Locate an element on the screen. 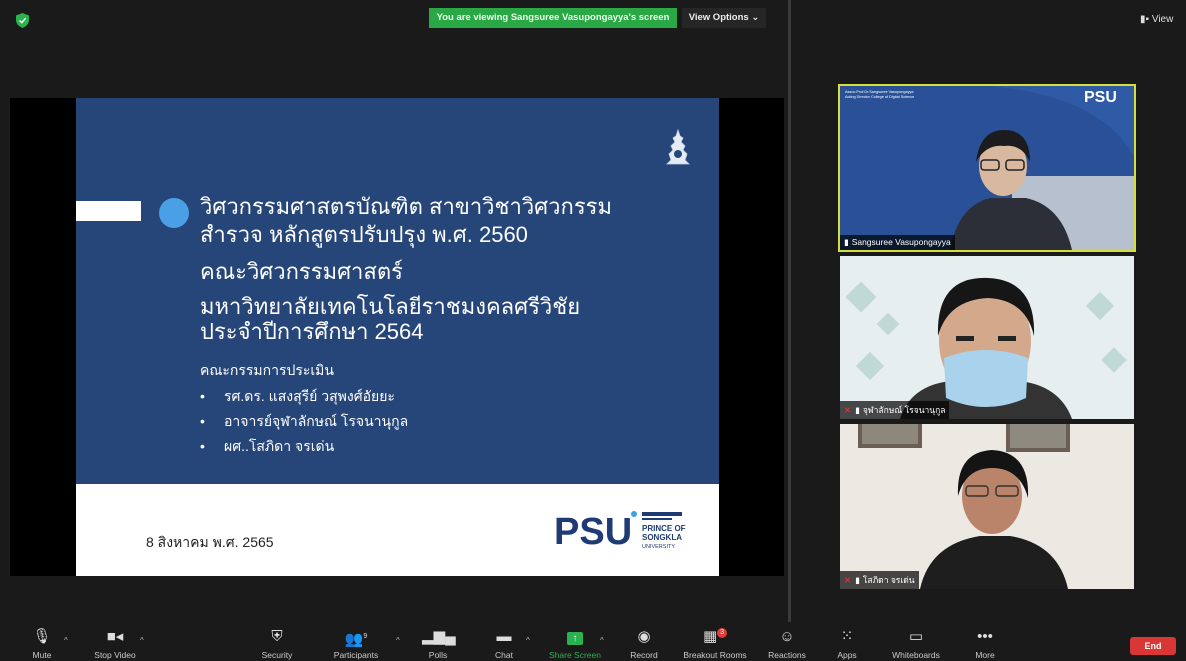 This screenshot has height=661, width=1186. record-label: Record is located at coordinates (644, 655).